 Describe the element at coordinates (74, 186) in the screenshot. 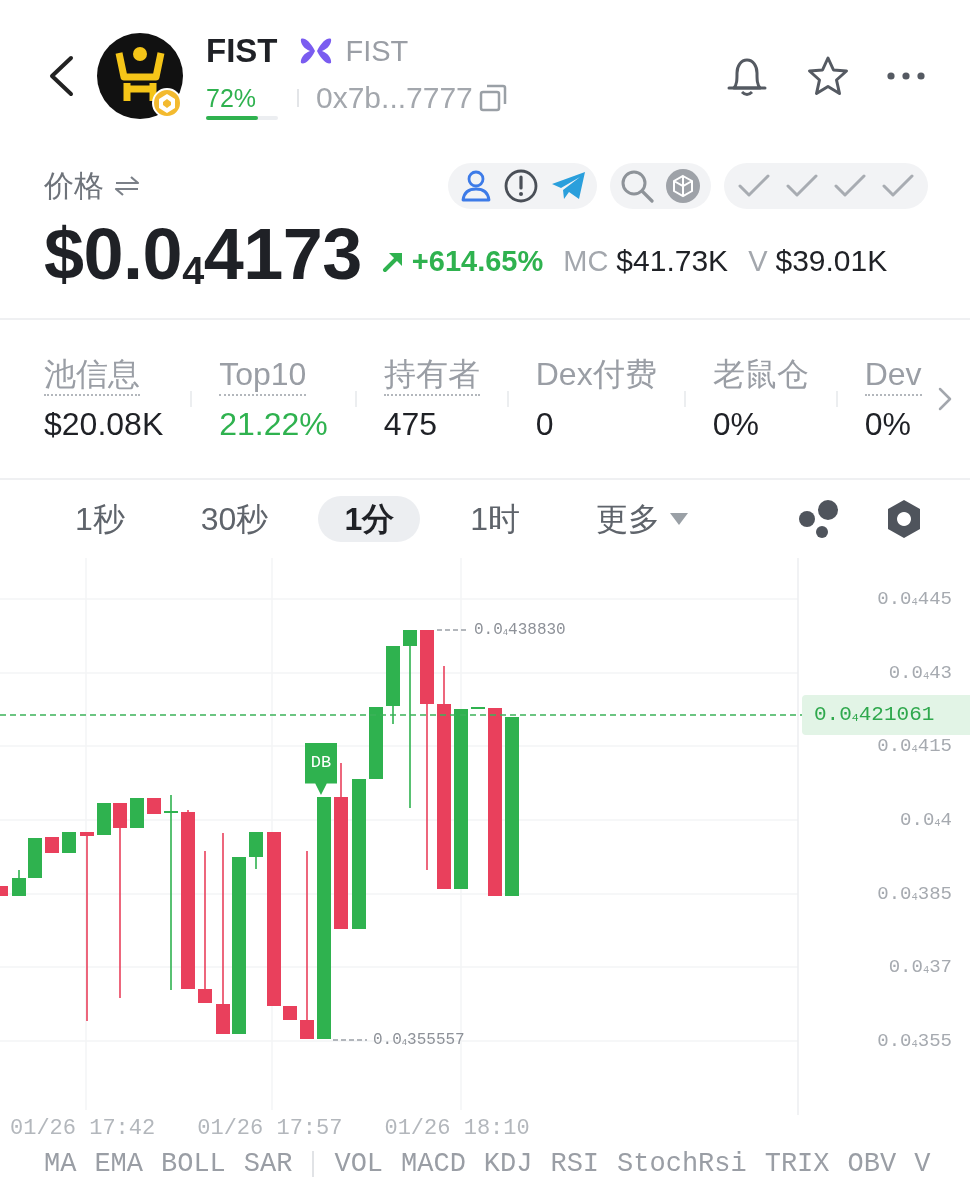

I see `price-label: 价格` at that location.